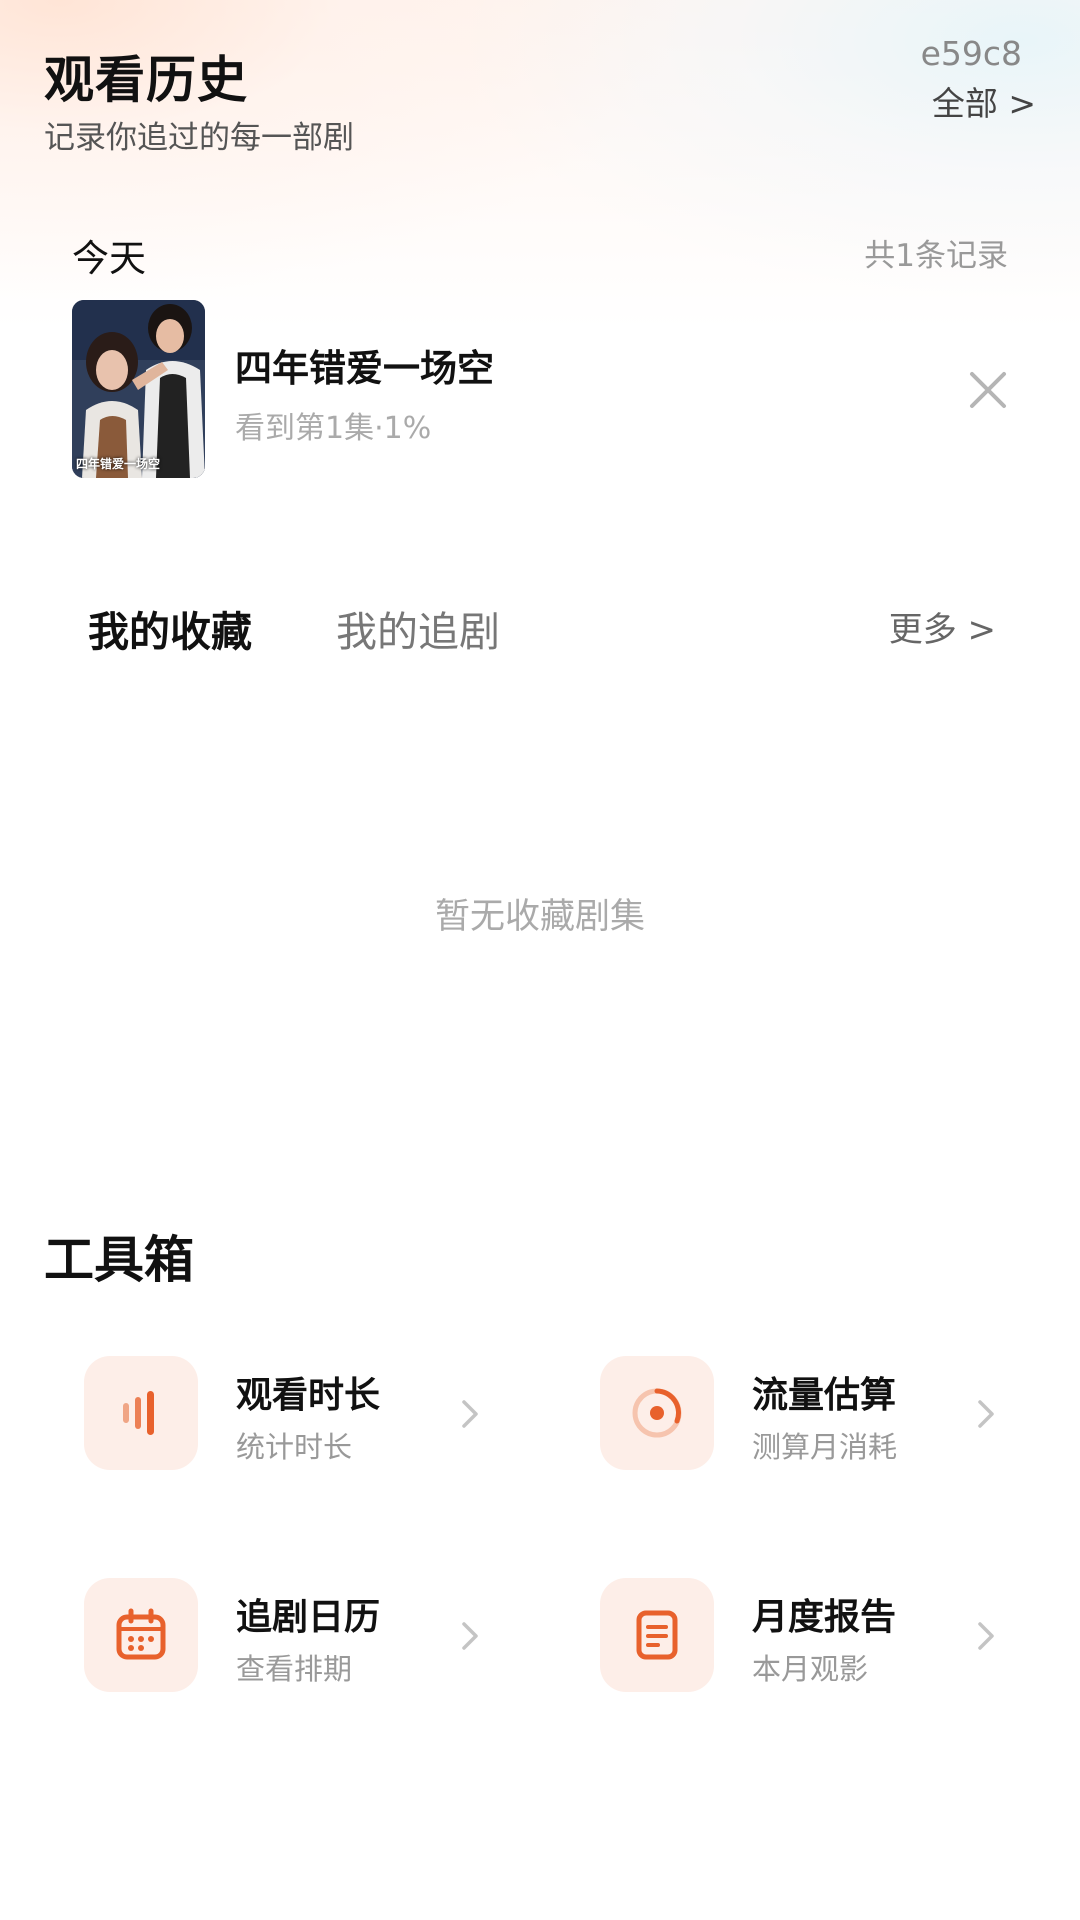 The image size is (1080, 1920). Describe the element at coordinates (825, 1447) in the screenshot. I see `tool-desc: 测算月消耗` at that location.